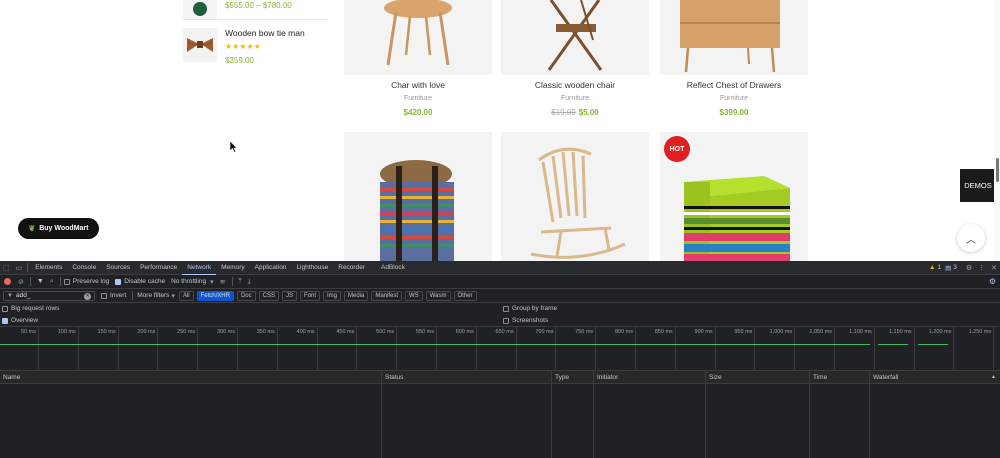 The height and width of the screenshot is (458, 1000). What do you see at coordinates (534, 308) in the screenshot?
I see `group-by-frame-label: Group by frame` at bounding box center [534, 308].